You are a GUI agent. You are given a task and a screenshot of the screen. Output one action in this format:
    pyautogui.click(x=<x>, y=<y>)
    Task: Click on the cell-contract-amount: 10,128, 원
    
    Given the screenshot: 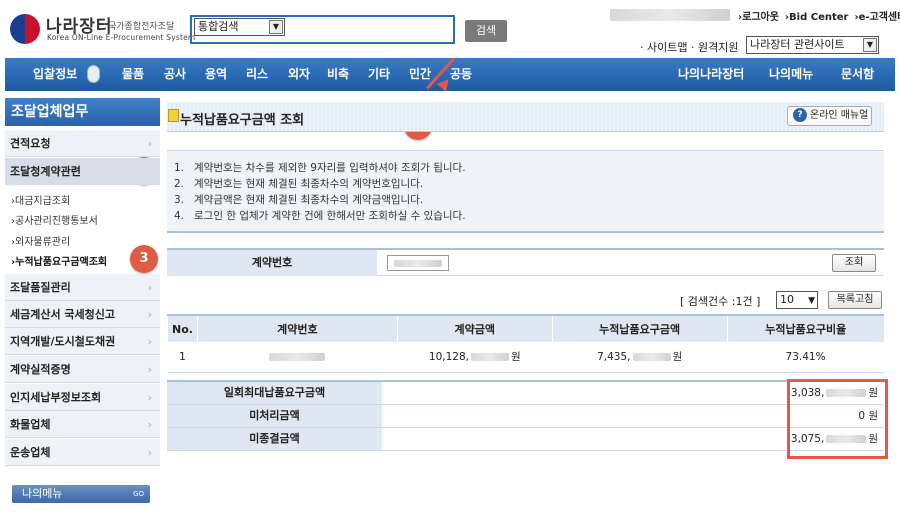 What is the action you would take?
    pyautogui.click(x=475, y=357)
    